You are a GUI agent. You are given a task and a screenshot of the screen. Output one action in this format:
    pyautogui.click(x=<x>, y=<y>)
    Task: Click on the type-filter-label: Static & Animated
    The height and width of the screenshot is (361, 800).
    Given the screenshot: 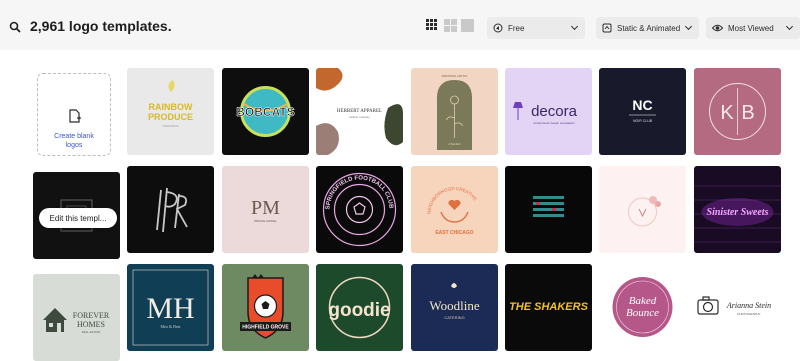 What is the action you would take?
    pyautogui.click(x=649, y=28)
    